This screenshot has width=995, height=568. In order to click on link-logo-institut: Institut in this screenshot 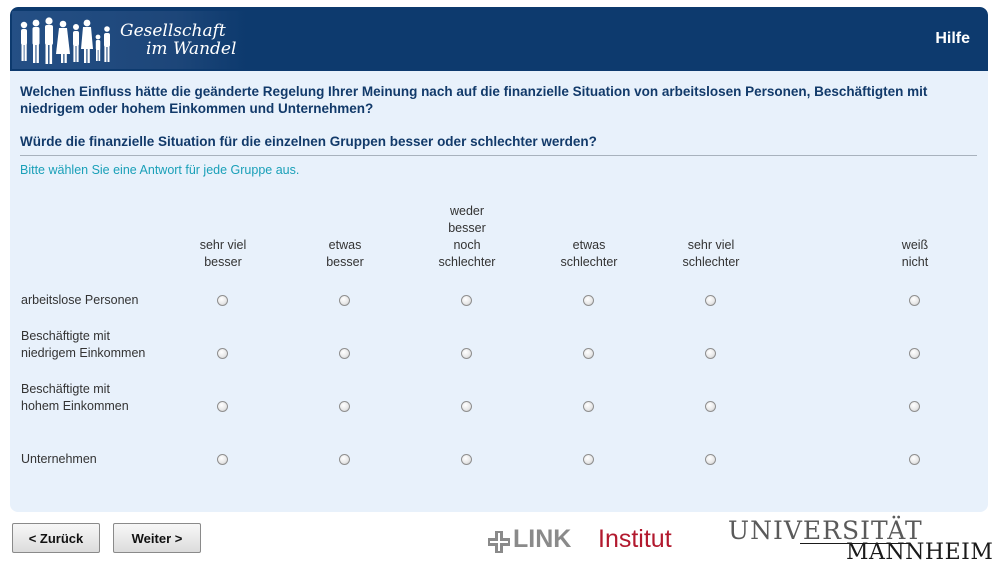, I will do `click(635, 539)`.